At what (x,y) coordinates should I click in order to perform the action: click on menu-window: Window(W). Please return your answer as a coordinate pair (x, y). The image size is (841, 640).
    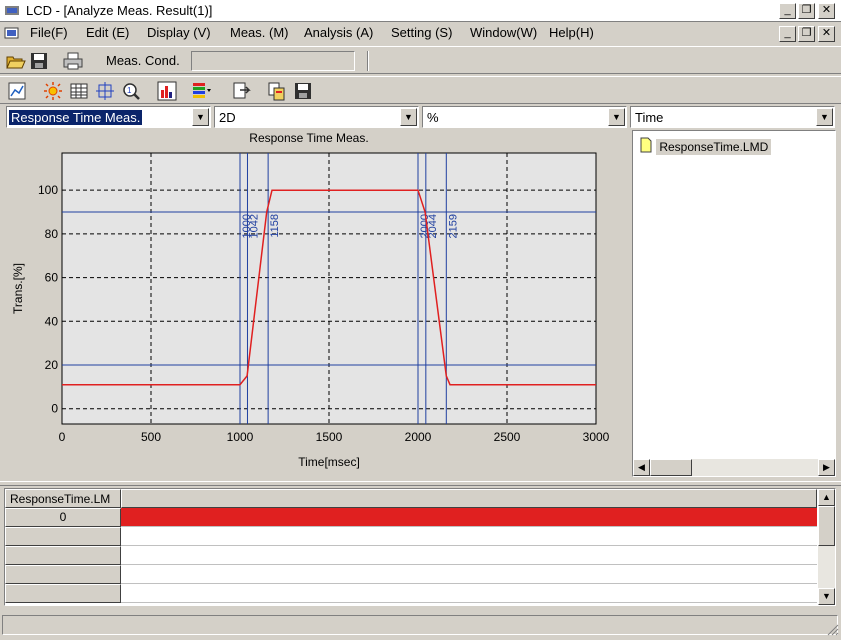
    Looking at the image, I should click on (503, 32).